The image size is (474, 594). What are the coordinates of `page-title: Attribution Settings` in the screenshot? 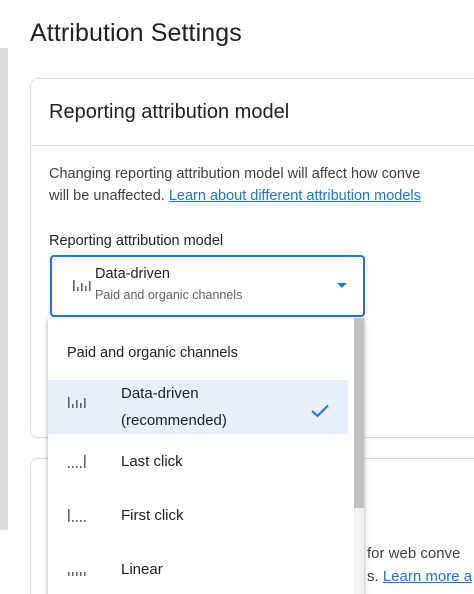 It's located at (136, 33).